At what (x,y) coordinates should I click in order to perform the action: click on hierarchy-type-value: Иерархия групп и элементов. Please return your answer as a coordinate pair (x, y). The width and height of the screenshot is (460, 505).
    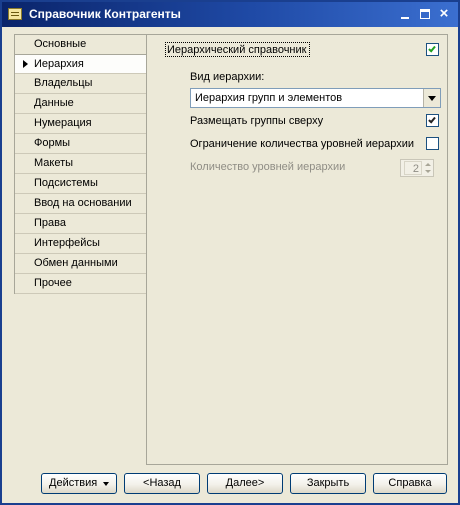
    Looking at the image, I should click on (269, 98).